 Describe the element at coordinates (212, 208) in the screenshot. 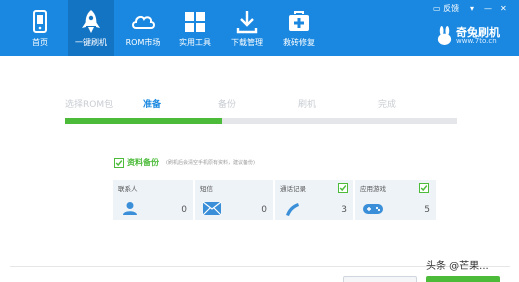

I see `sms-icon` at that location.